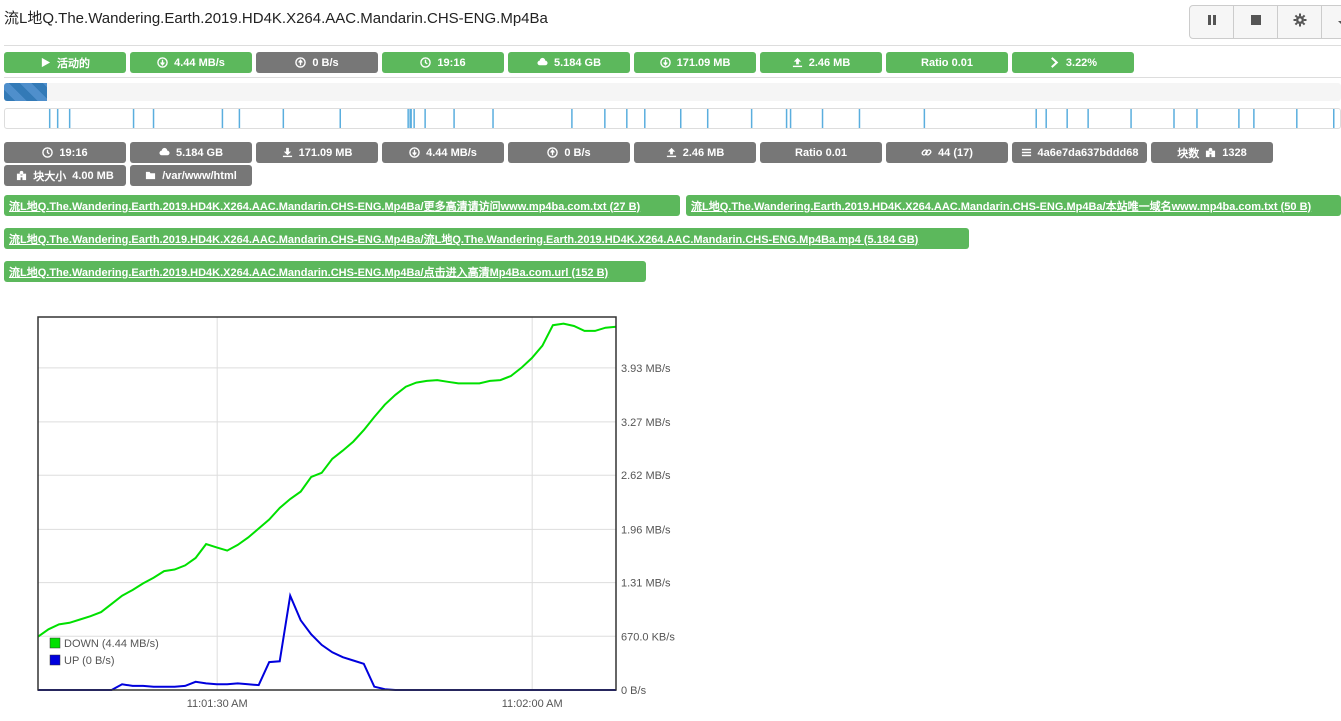 This screenshot has width=1341, height=721. I want to click on info-badge-eta: 19:16, so click(65, 152).